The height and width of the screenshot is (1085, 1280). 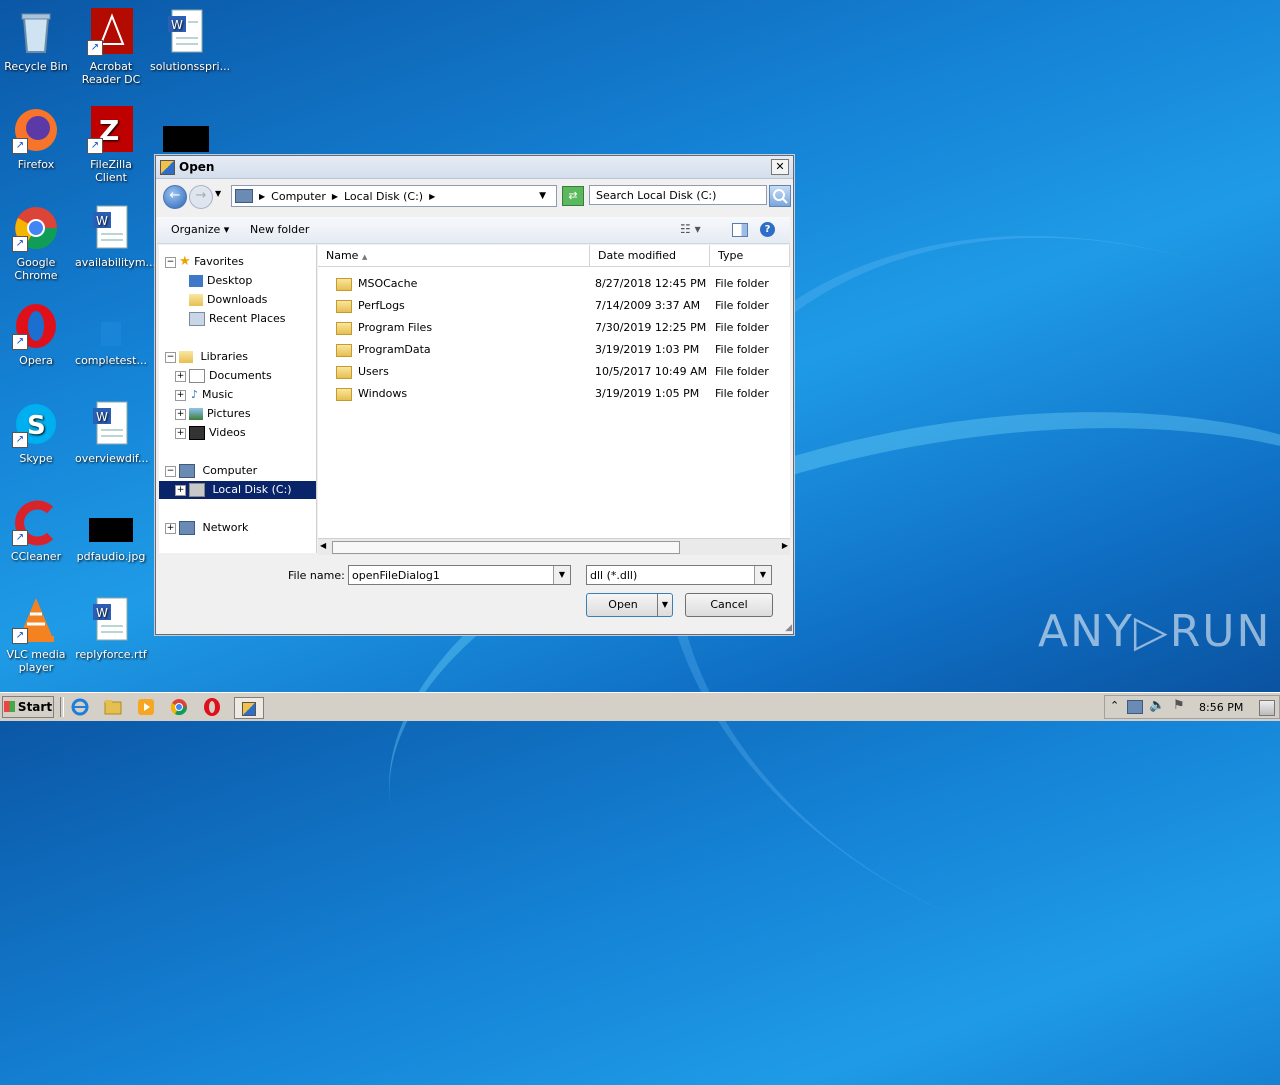 I want to click on scroll-left-icon: ◀, so click(x=323, y=545).